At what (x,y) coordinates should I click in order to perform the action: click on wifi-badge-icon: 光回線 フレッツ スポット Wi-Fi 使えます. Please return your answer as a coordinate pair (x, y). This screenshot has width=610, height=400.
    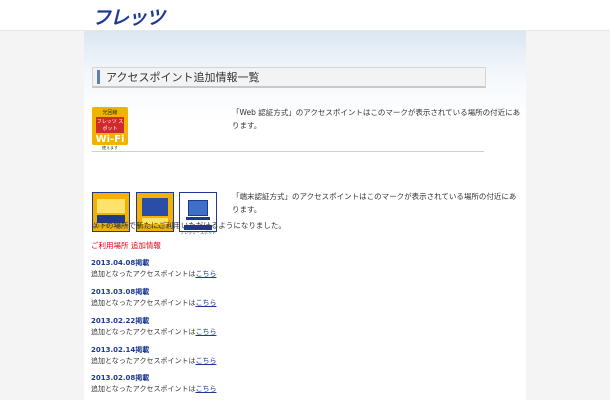
    Looking at the image, I should click on (110, 128).